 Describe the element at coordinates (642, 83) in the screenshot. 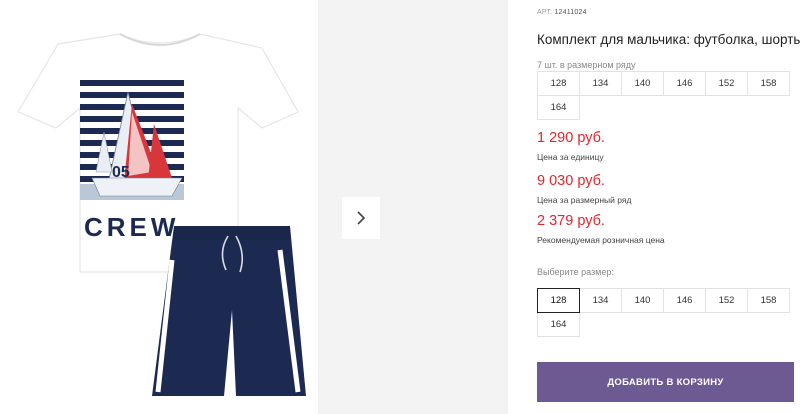

I see `pack-size-cell: 140` at that location.